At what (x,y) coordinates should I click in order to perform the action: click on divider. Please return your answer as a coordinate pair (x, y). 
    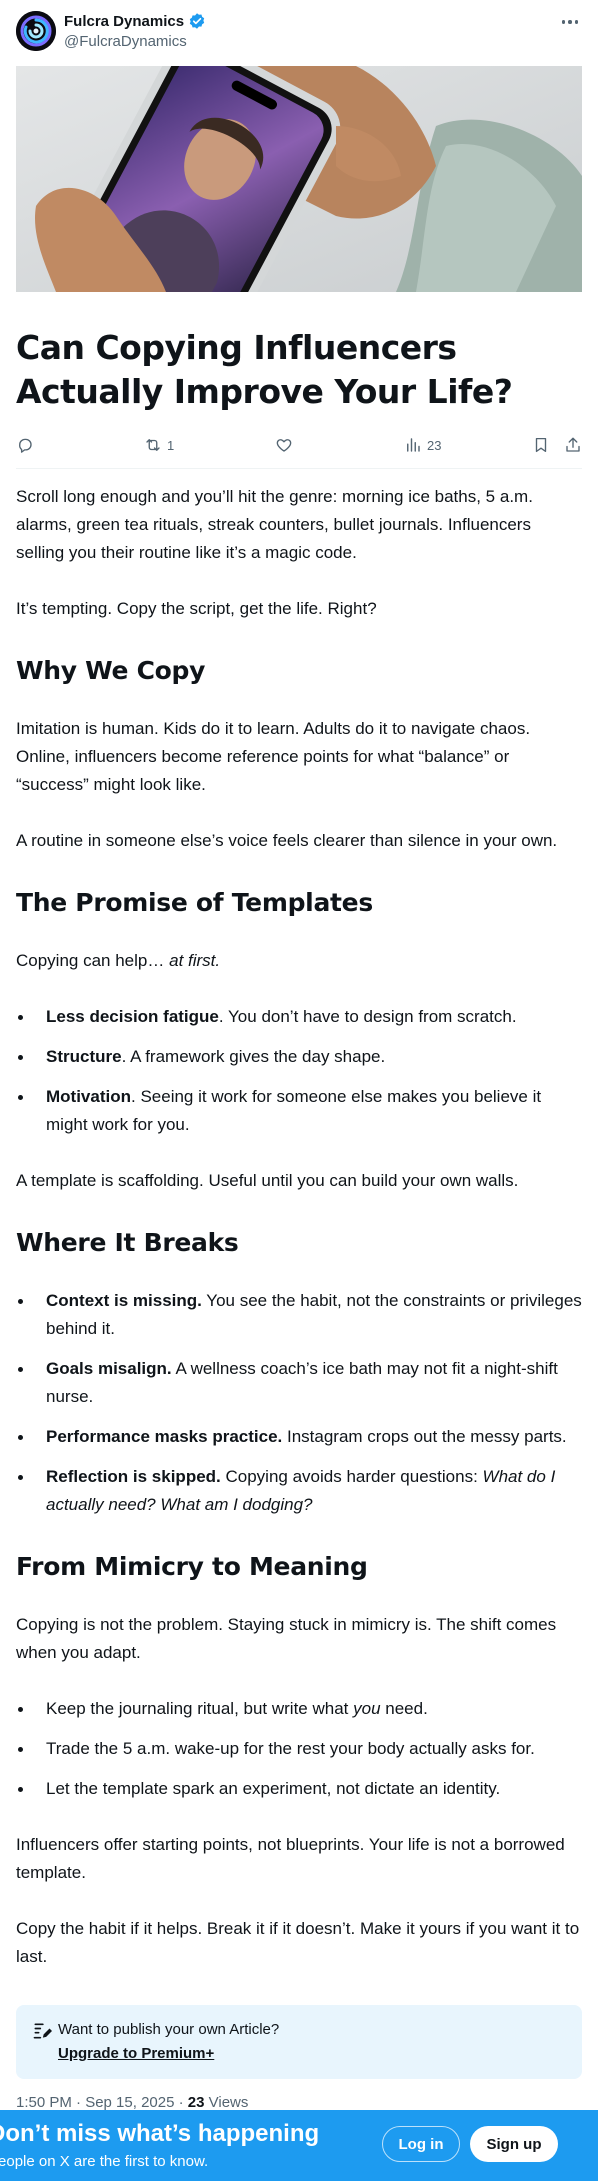
    Looking at the image, I should click on (299, 468).